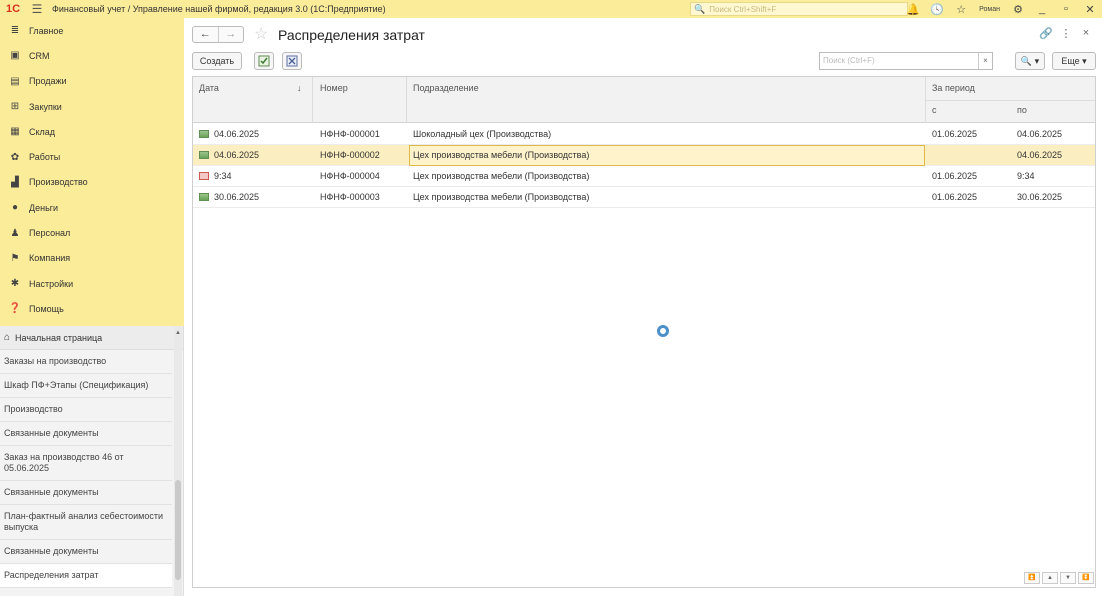  Describe the element at coordinates (223, 176) in the screenshot. I see `cell-date-text: 9:34` at that location.